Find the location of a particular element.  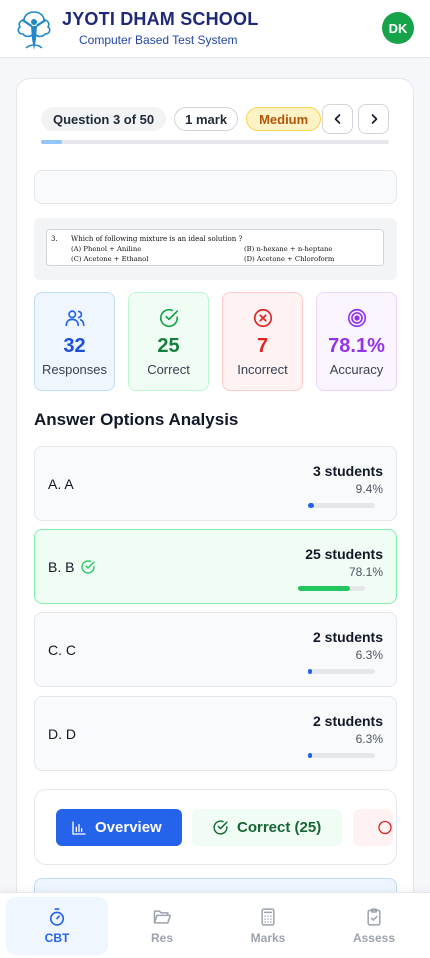

option-label-text: A. A is located at coordinates (61, 484).